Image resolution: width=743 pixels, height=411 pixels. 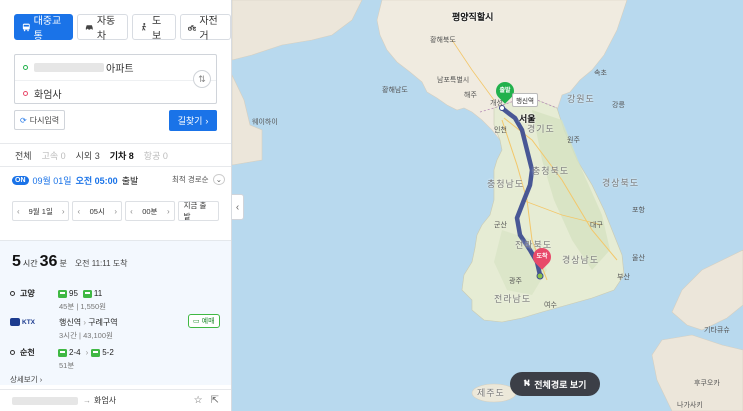 I want to click on map-label-jeonnam: 전라남도, so click(x=513, y=299).